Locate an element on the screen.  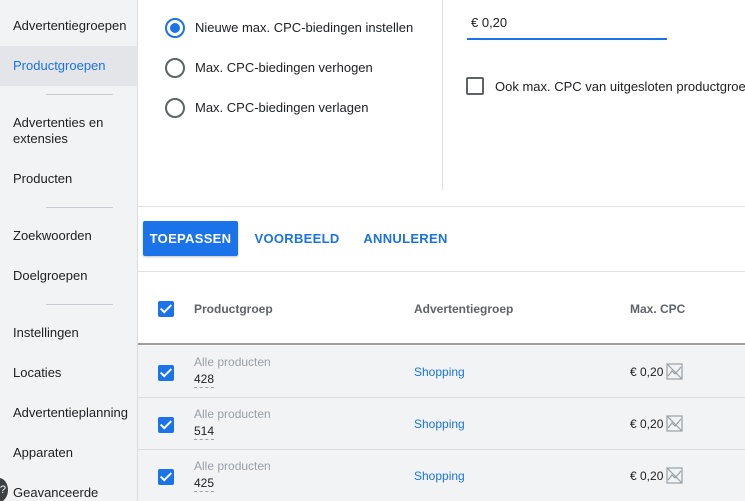
sidebar-item-doelgroepen: Doelgroepen is located at coordinates (74, 276).